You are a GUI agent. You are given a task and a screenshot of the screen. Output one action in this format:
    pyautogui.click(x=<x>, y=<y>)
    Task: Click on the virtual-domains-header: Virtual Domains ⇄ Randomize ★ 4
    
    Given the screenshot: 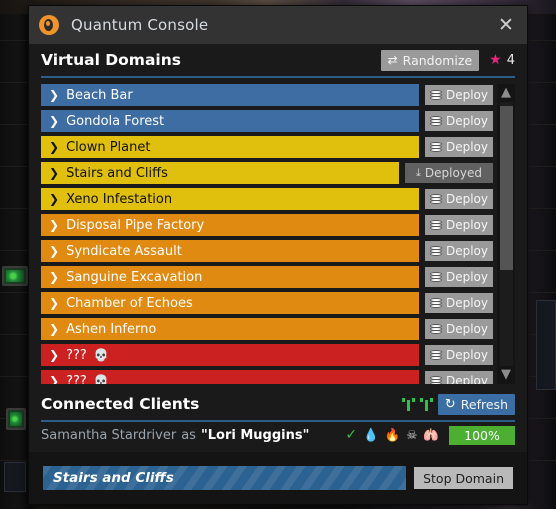 What is the action you would take?
    pyautogui.click(x=278, y=61)
    